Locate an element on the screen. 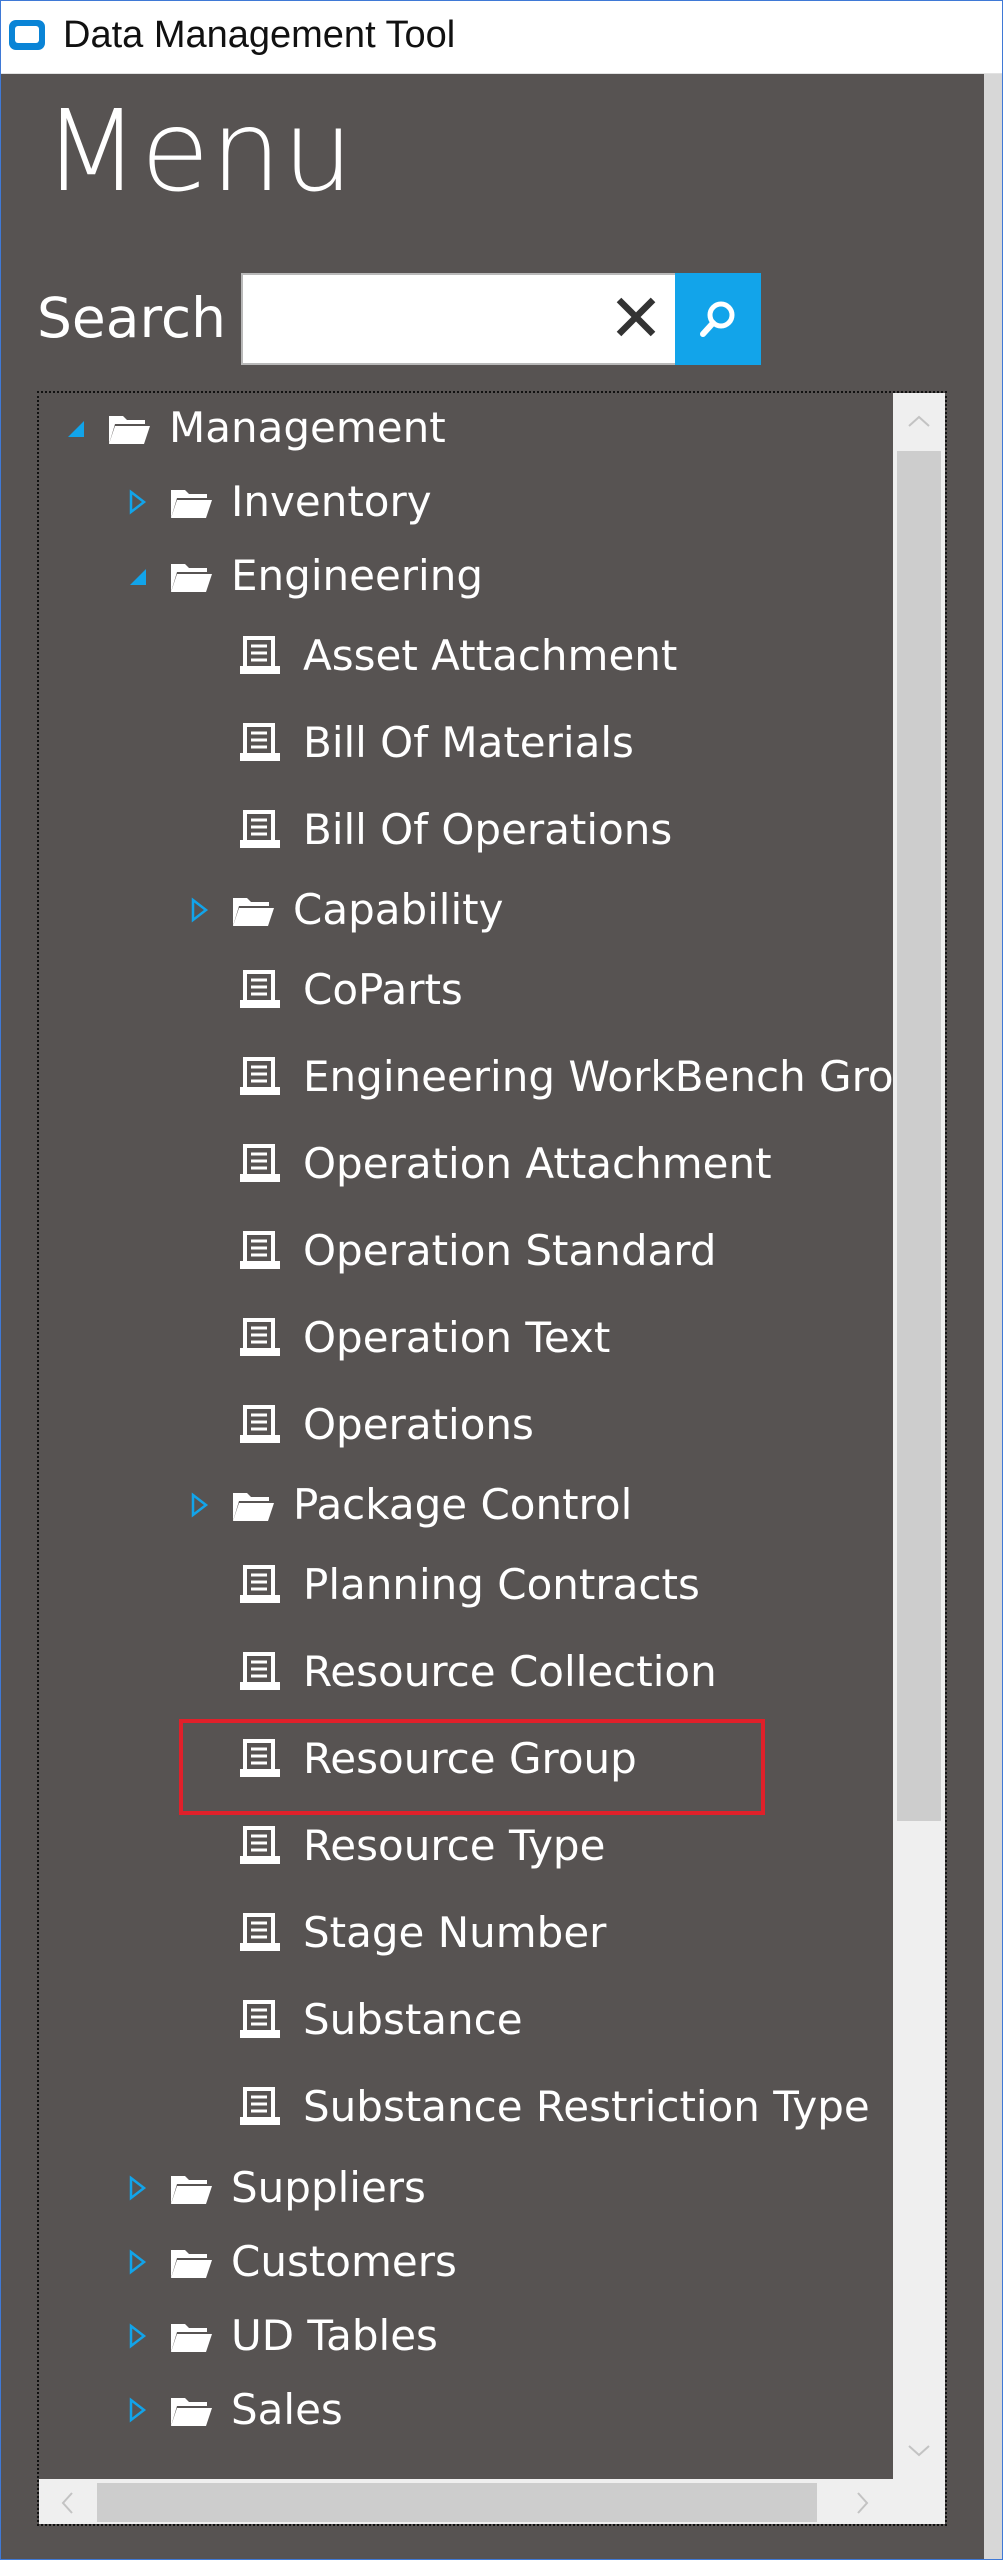 Image resolution: width=1003 pixels, height=2560 pixels. tree-item-label: Engineering is located at coordinates (357, 575).